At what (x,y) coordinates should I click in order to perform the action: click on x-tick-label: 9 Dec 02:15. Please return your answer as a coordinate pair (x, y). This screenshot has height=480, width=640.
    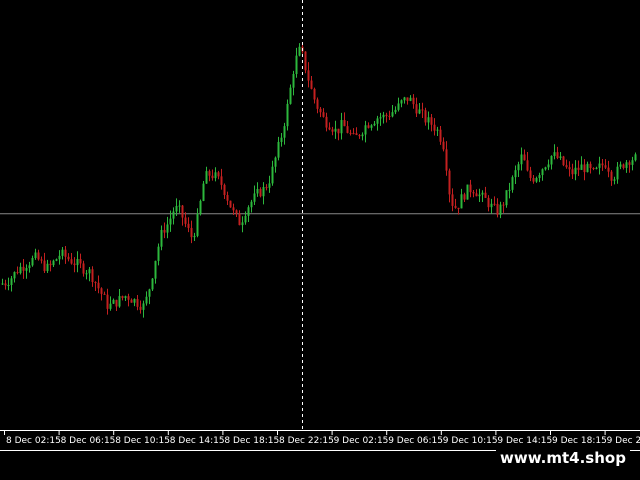
    Looking at the image, I should click on (361, 441).